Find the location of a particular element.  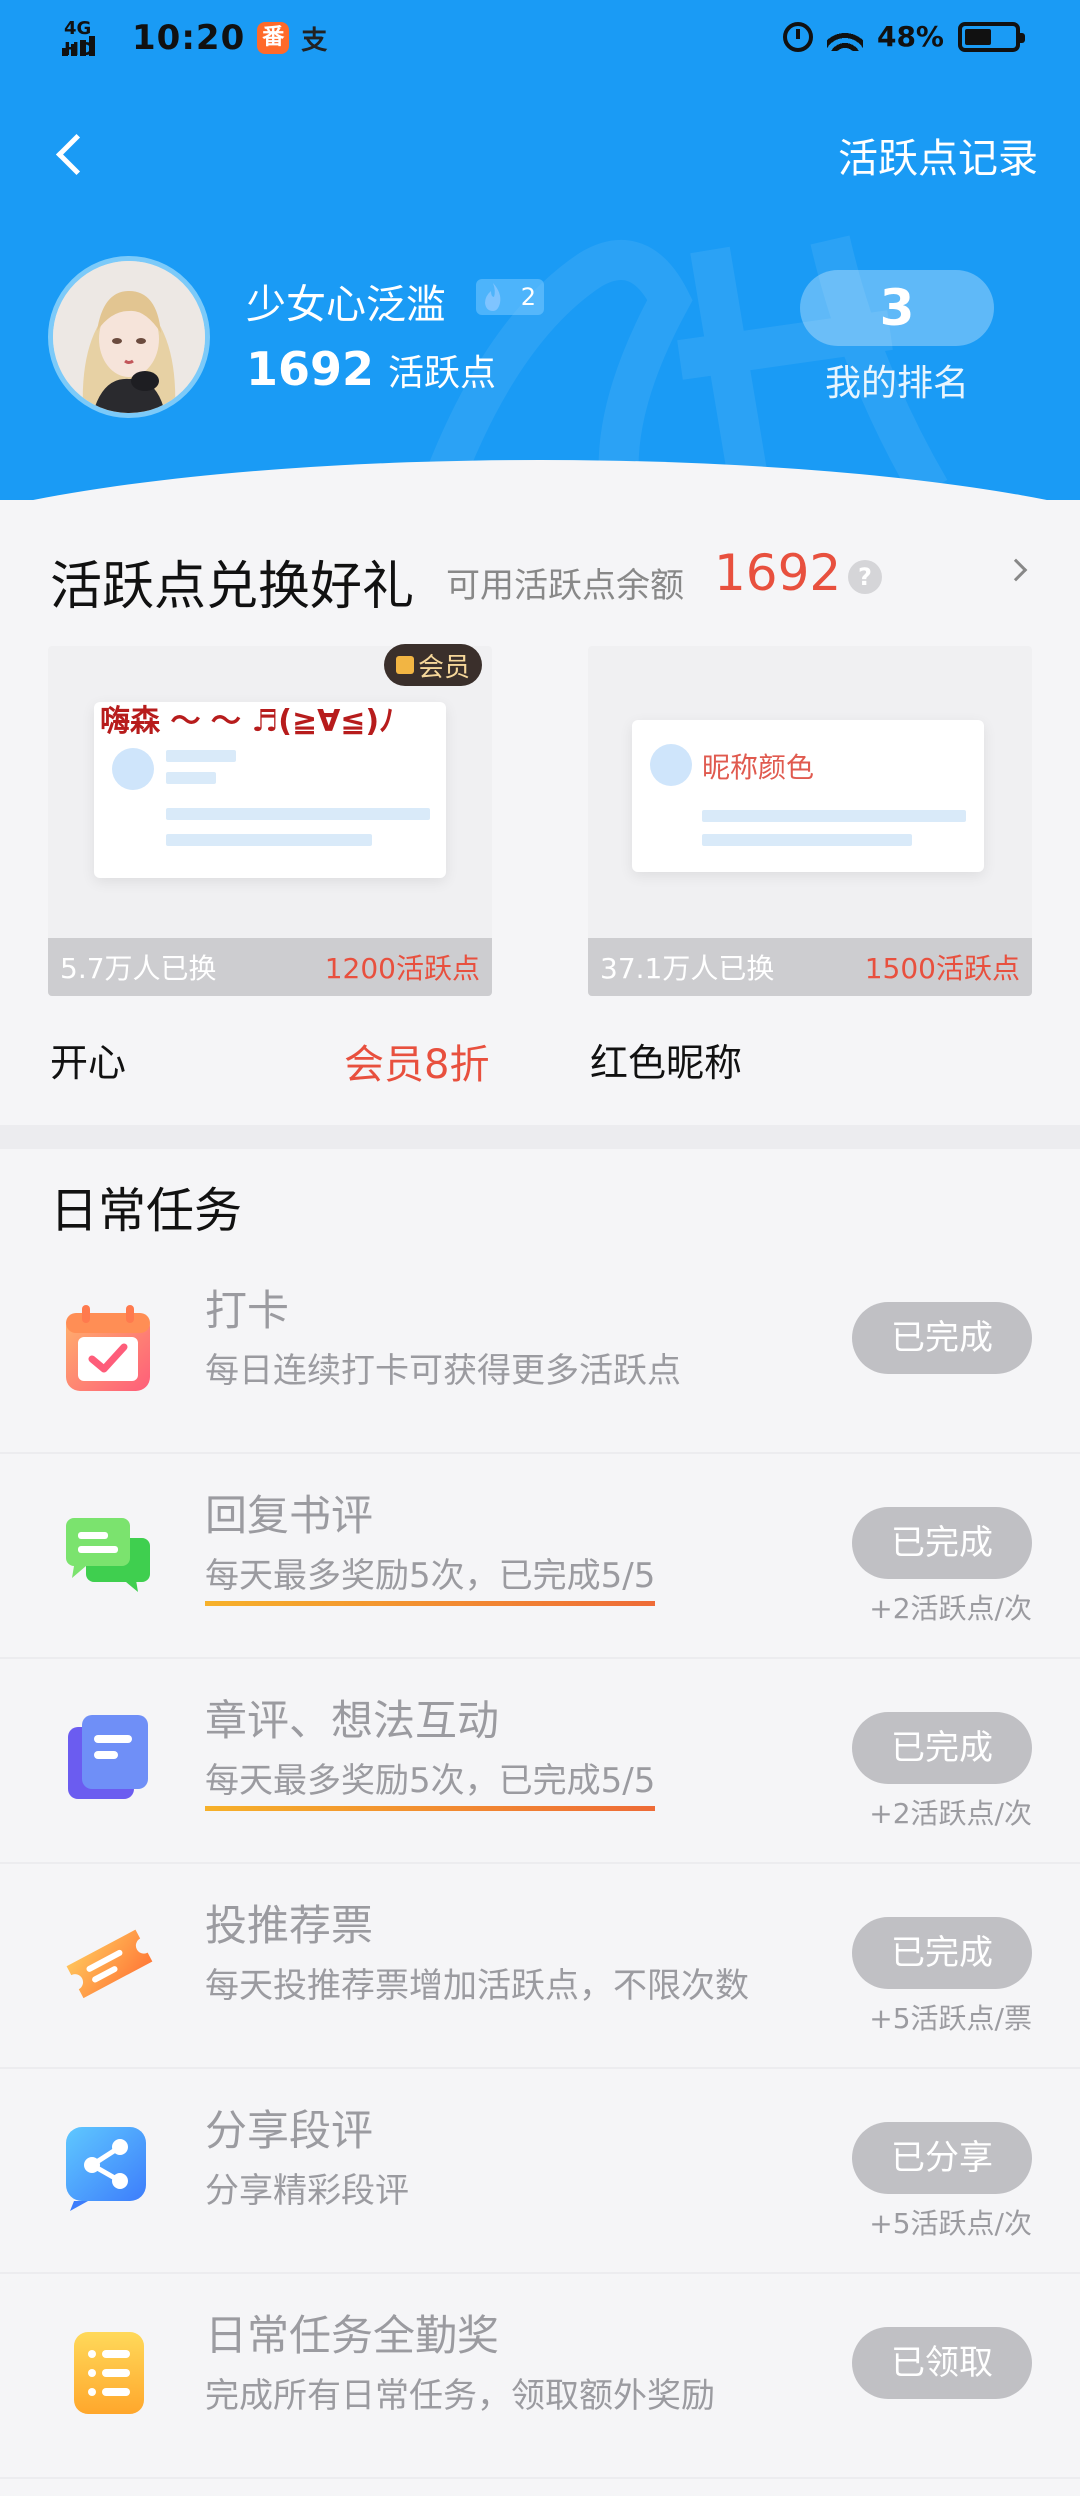

ticket-icon is located at coordinates (109, 1964).